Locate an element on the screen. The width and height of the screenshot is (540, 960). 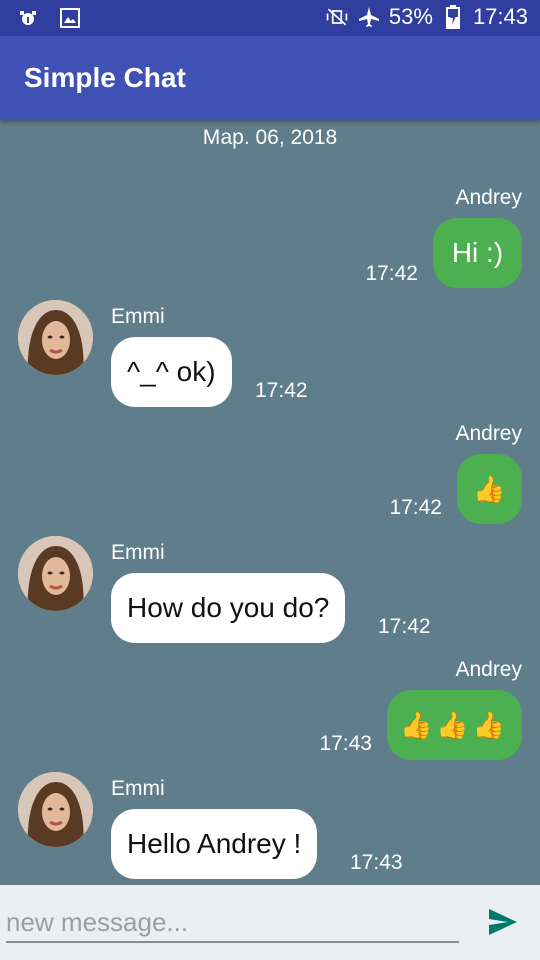
status-right: 53% 17:43 is located at coordinates (426, 17).